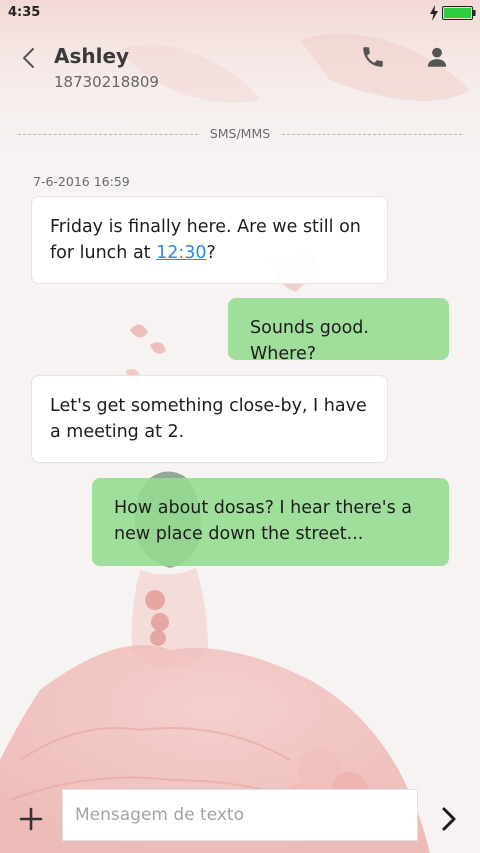 The width and height of the screenshot is (480, 853). What do you see at coordinates (240, 13) in the screenshot?
I see `status-bar: 4:35` at bounding box center [240, 13].